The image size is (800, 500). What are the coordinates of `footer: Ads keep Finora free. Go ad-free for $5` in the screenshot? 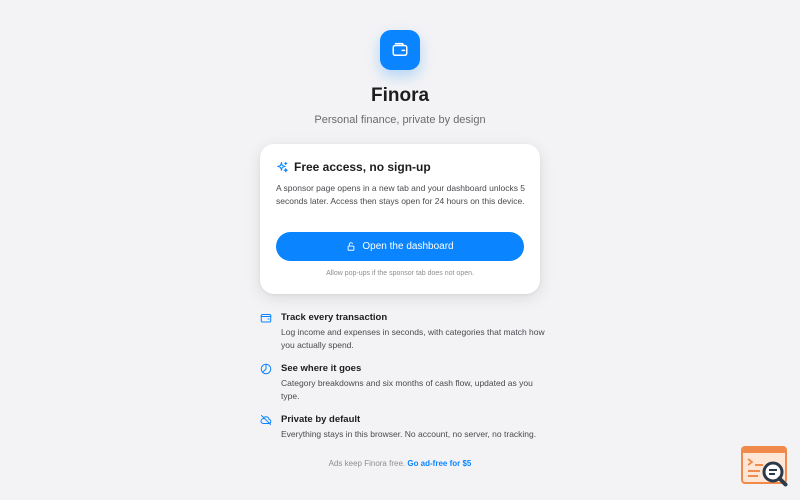 It's located at (400, 463).